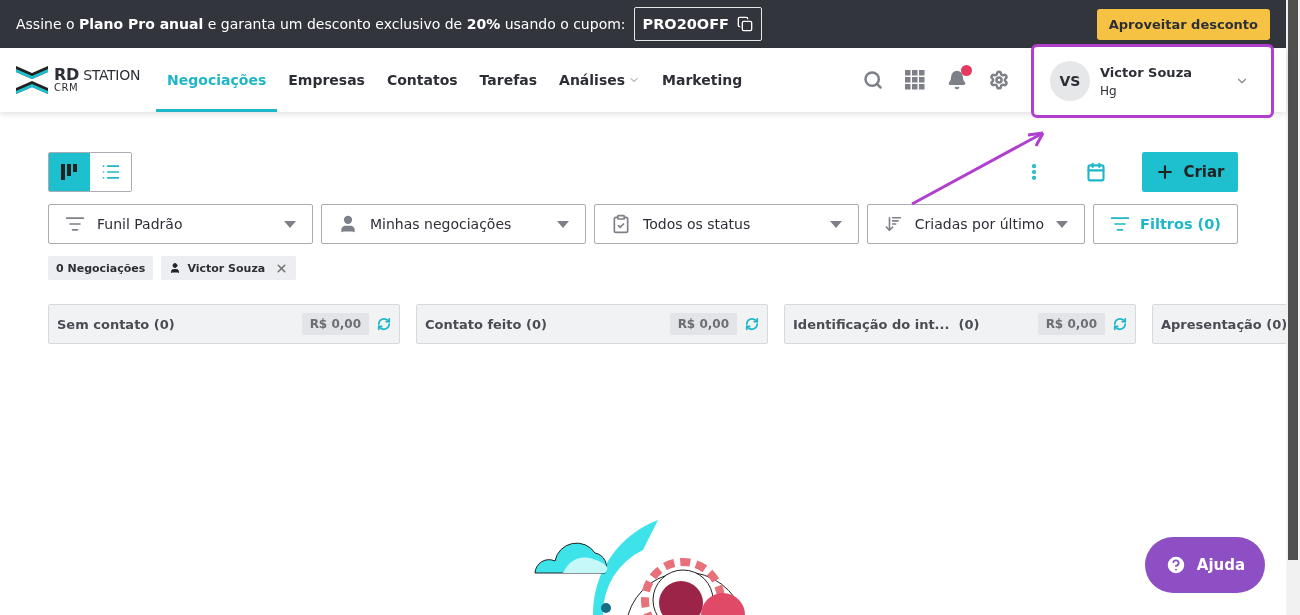  Describe the element at coordinates (1109, 90) in the screenshot. I see `account-name: Hg` at that location.